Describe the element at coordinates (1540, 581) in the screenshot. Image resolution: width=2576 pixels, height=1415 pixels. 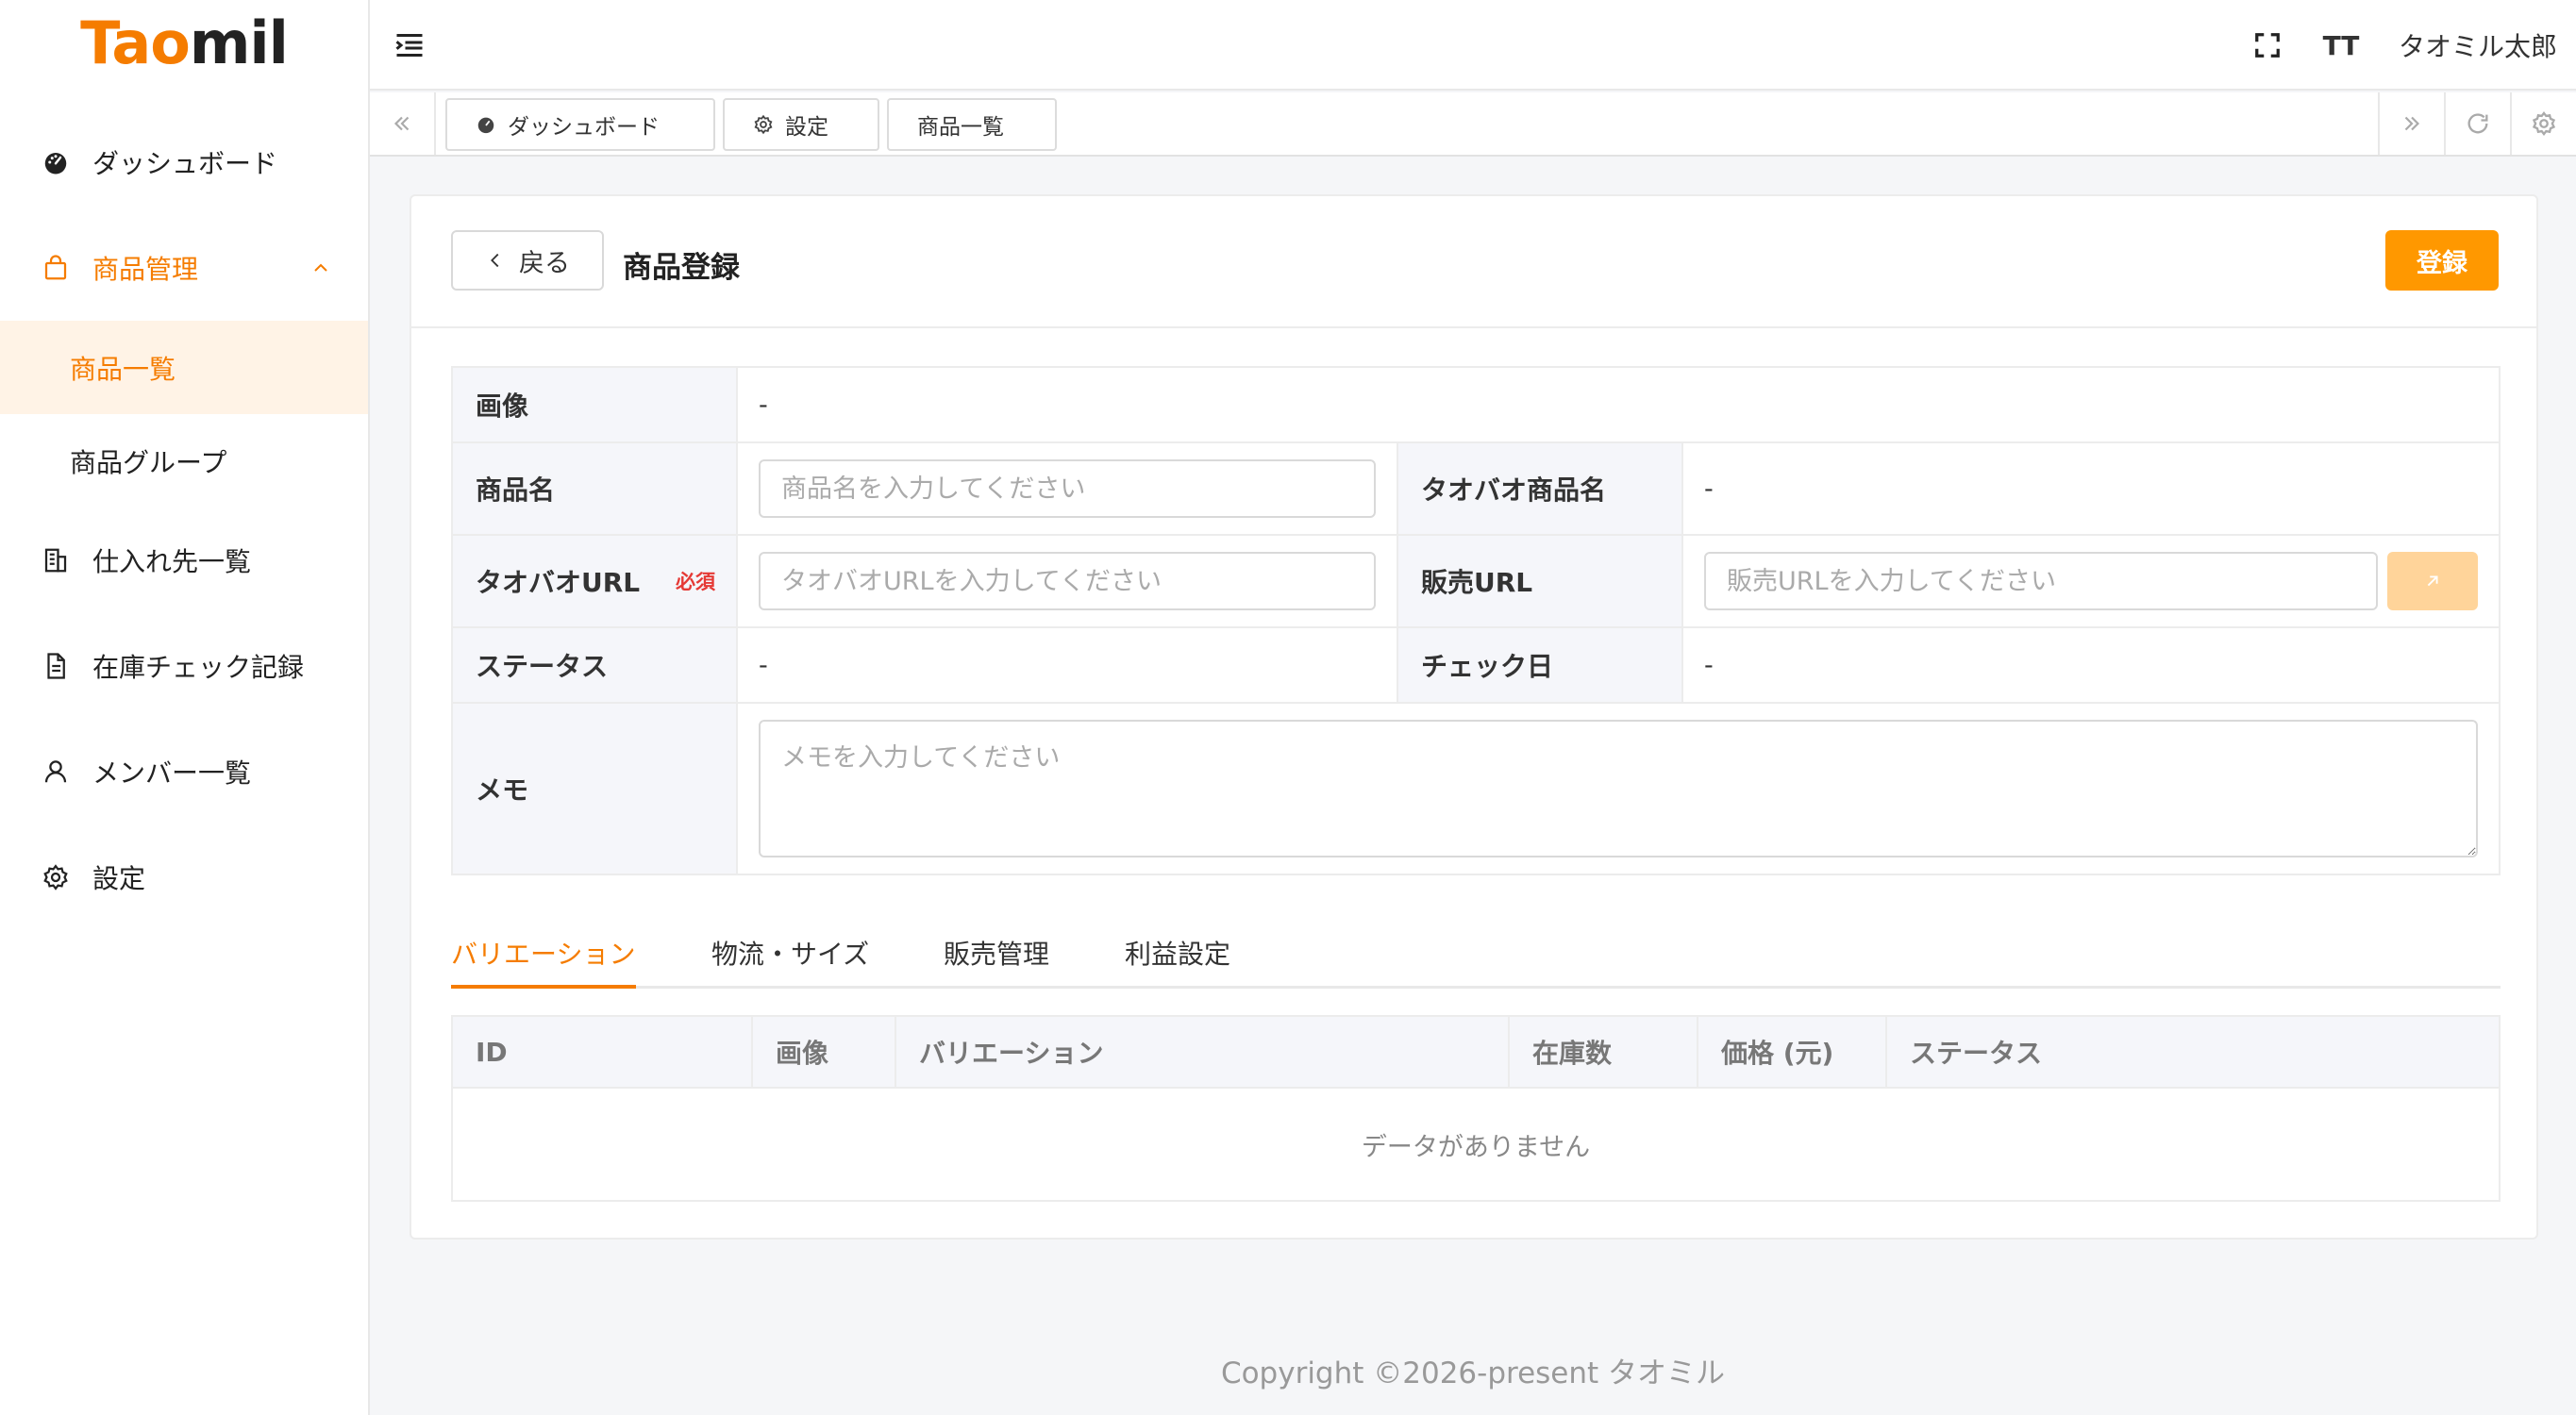
I see `sales-url-label: 販売URL` at that location.